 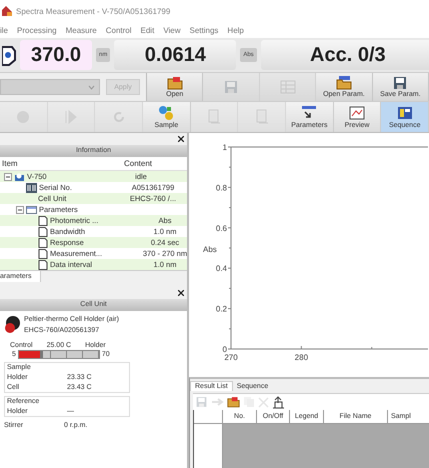 What do you see at coordinates (119, 117) in the screenshot?
I see `refresh-icon` at bounding box center [119, 117].